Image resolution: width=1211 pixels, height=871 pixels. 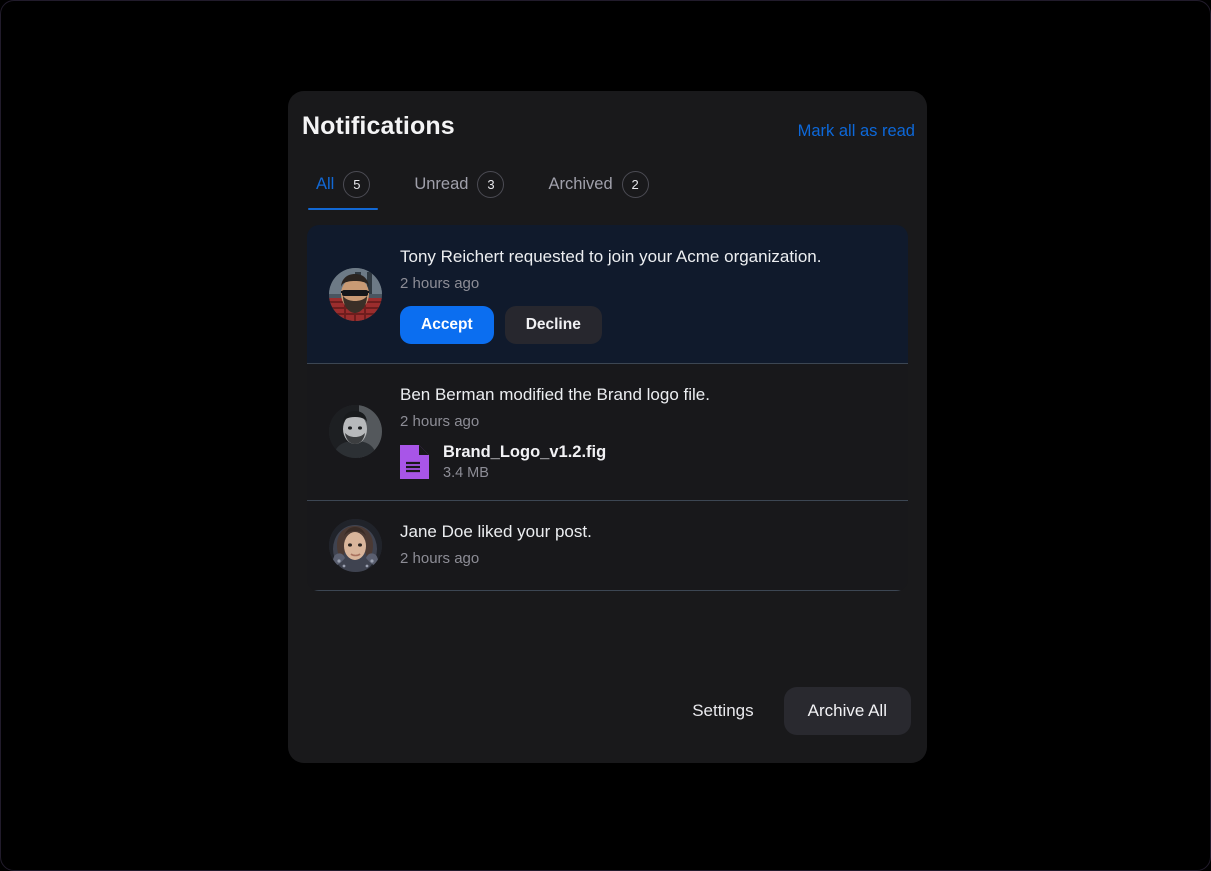 What do you see at coordinates (355, 294) in the screenshot?
I see `avatar-bearded-man-sunglasses` at bounding box center [355, 294].